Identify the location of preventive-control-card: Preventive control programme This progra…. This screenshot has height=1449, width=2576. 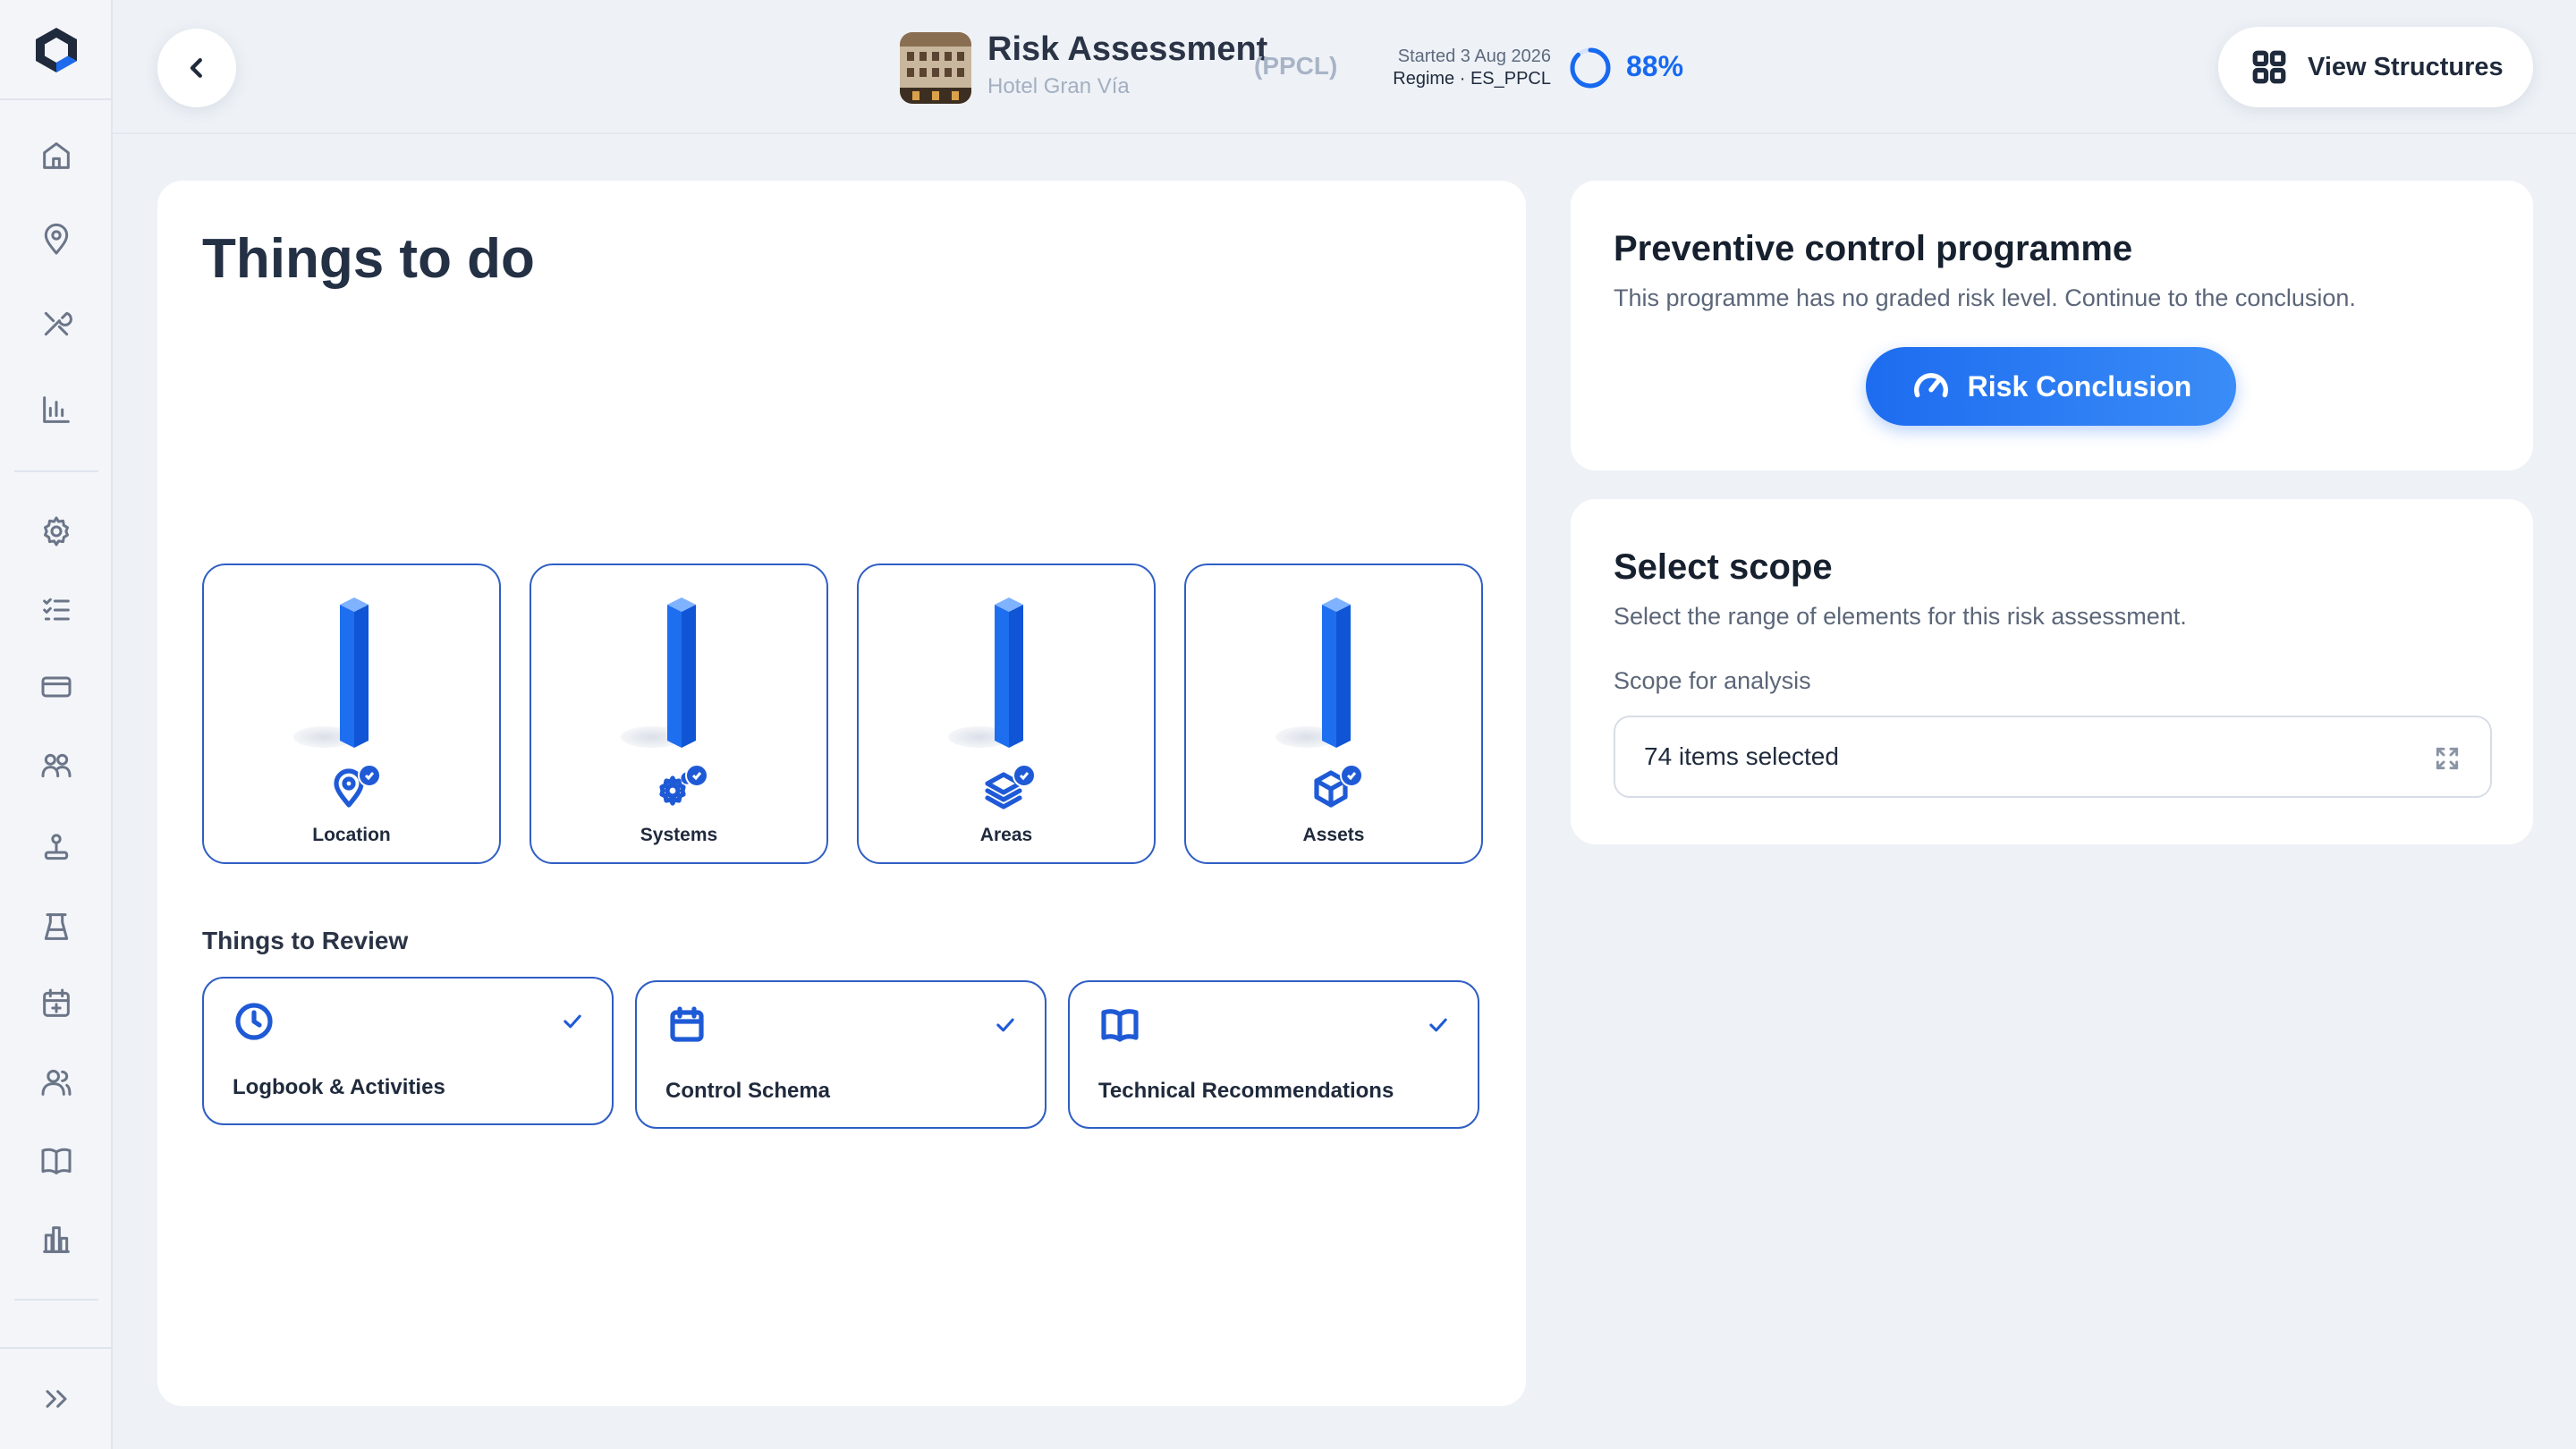
(2052, 325).